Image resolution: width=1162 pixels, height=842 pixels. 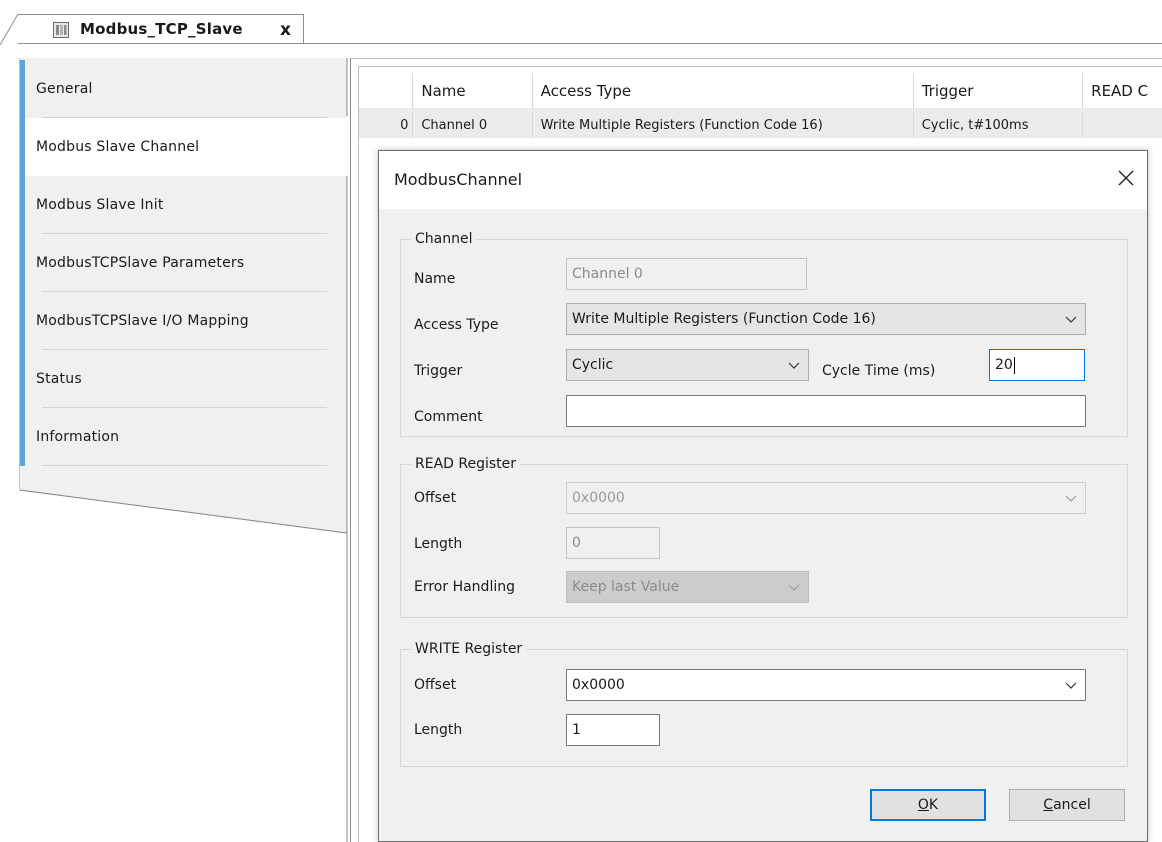 I want to click on row-read-offset, so click(x=1122, y=125).